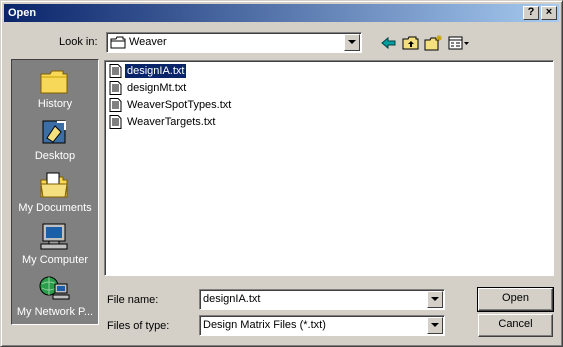 Image resolution: width=563 pixels, height=347 pixels. I want to click on place-label: My Documents, so click(55, 208).